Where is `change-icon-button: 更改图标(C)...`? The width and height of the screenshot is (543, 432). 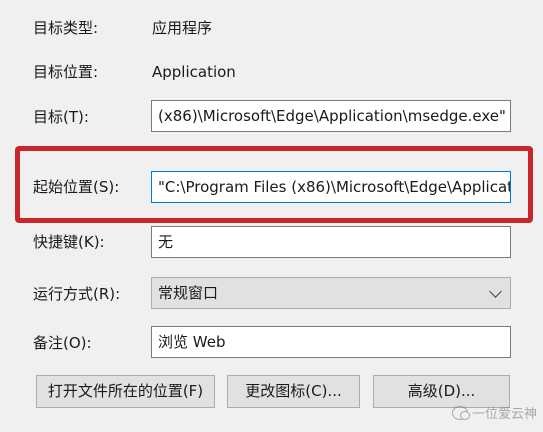 change-icon-button: 更改图标(C)... is located at coordinates (293, 391).